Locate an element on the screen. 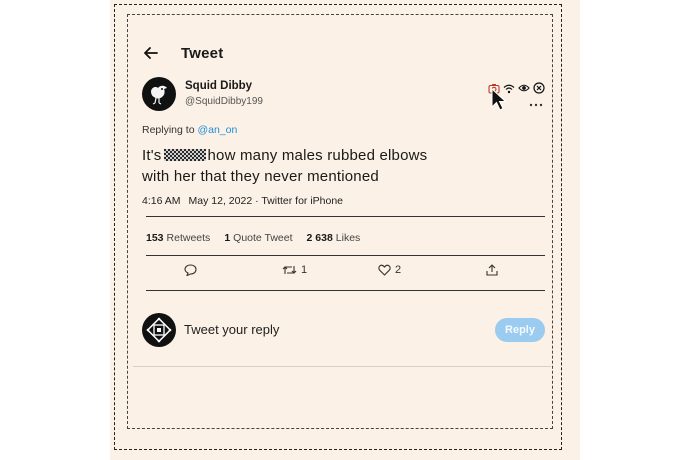 The width and height of the screenshot is (690, 460). more-options-icon is located at coordinates (536, 105).